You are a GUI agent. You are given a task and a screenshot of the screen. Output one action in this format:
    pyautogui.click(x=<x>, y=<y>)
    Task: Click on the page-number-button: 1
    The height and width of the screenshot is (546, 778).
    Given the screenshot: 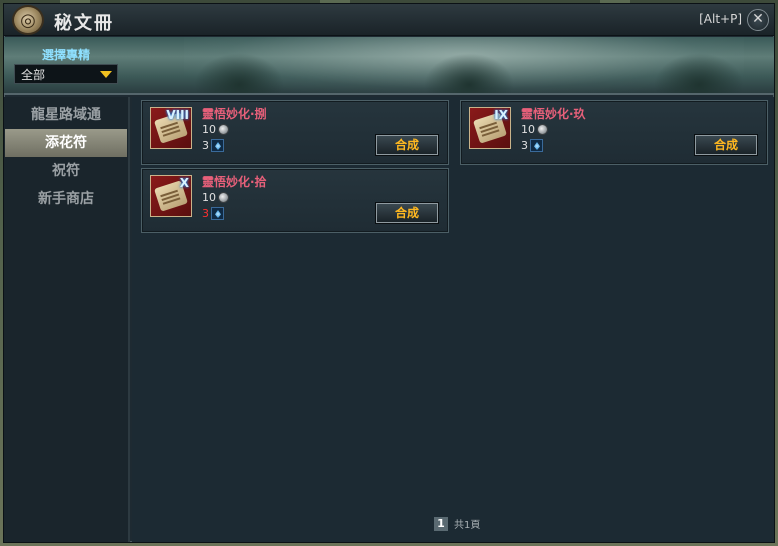 What is the action you would take?
    pyautogui.click(x=441, y=523)
    